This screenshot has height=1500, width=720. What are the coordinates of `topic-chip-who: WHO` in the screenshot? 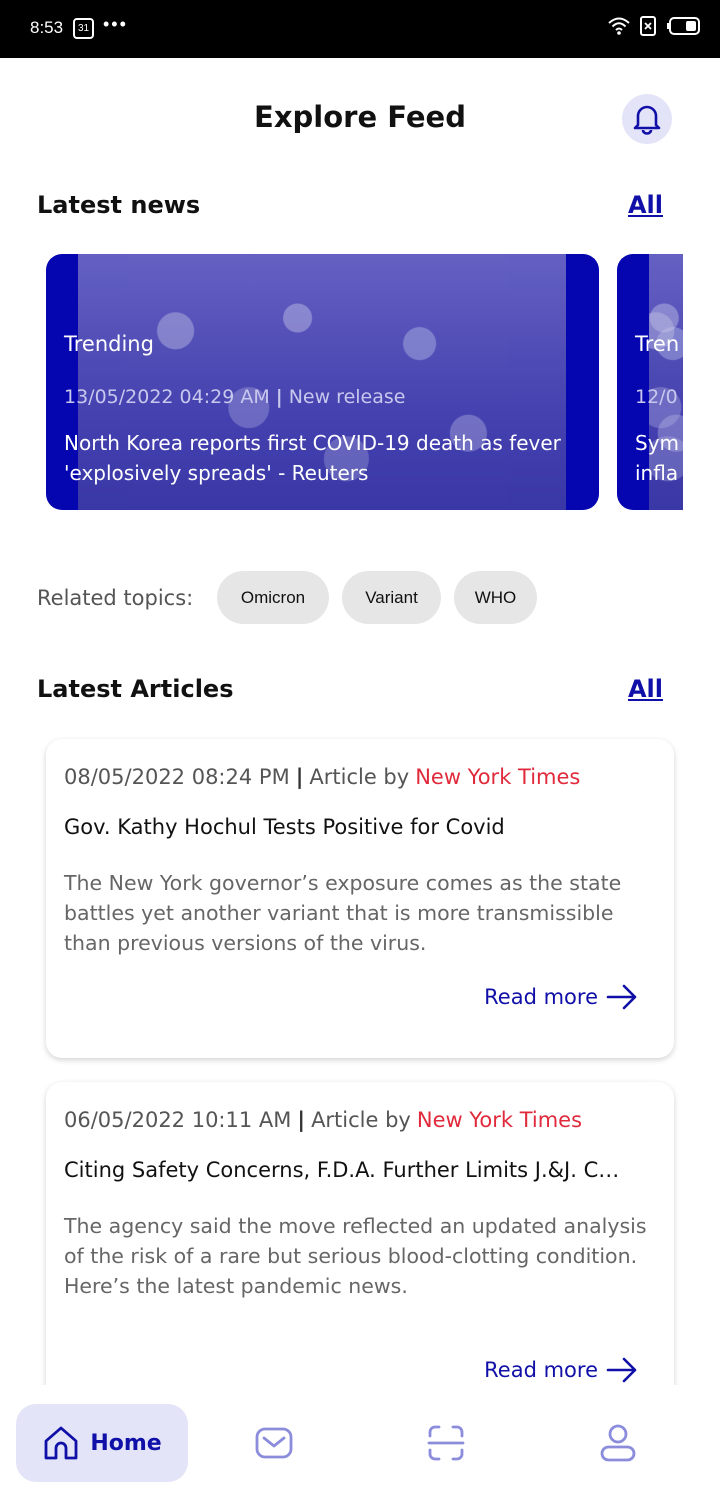 It's located at (495, 597).